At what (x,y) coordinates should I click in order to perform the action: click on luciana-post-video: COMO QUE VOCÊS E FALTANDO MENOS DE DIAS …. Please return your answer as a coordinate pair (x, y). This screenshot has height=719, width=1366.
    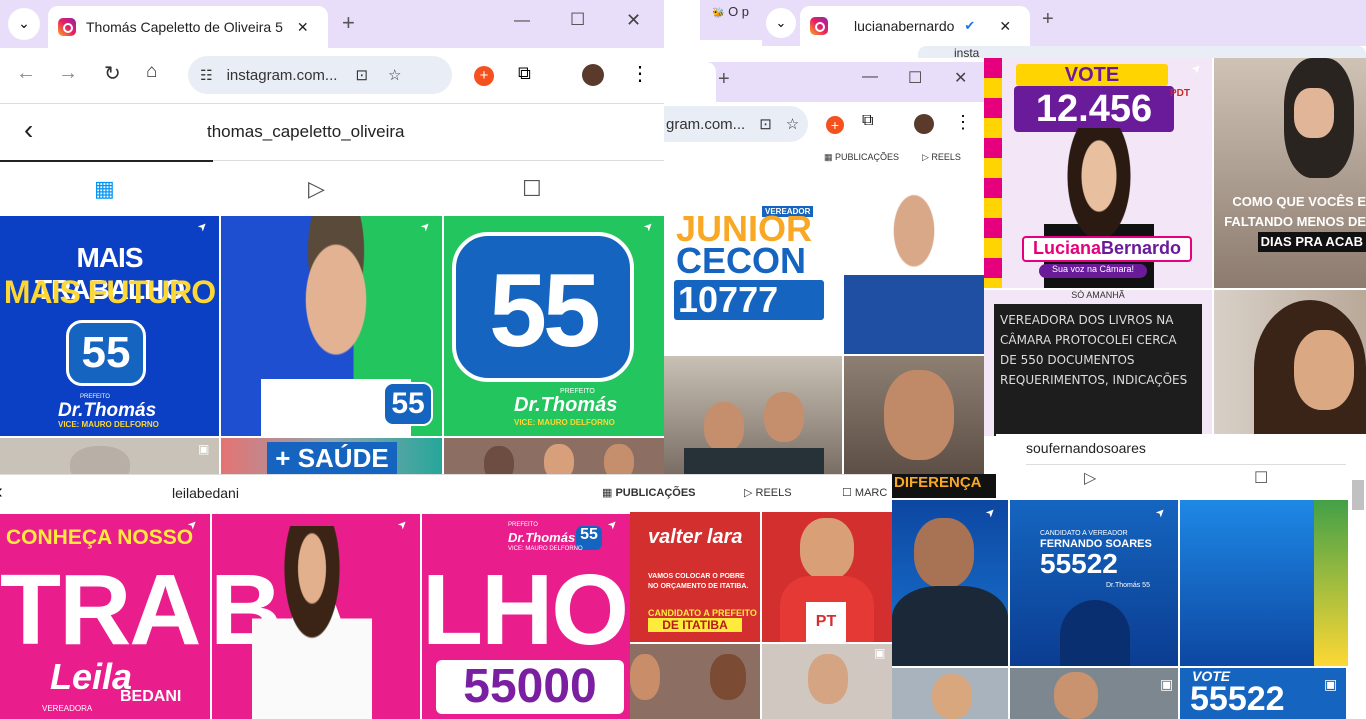
    Looking at the image, I should click on (1290, 173).